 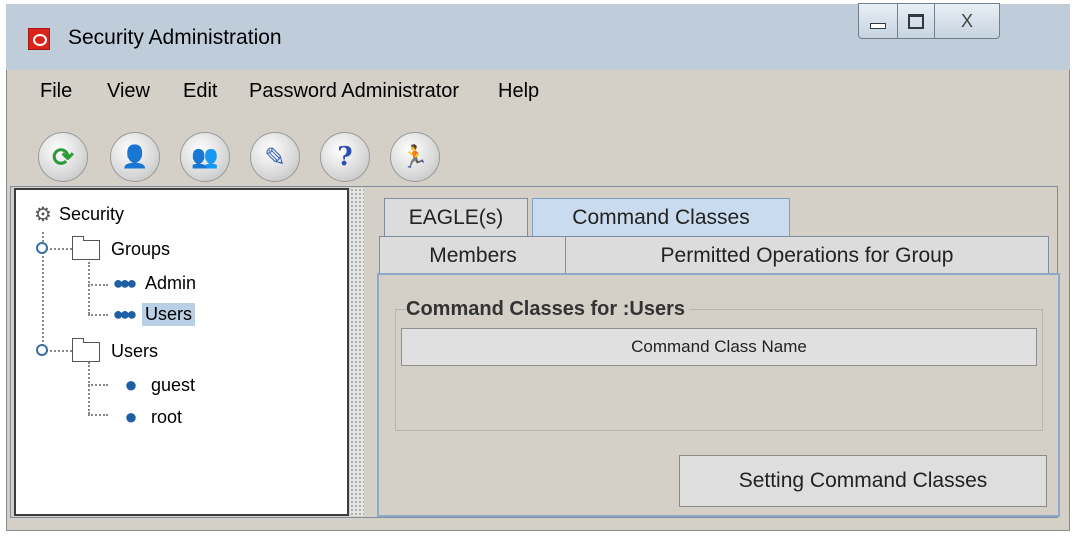 I want to click on tree-node-security: ⚙ Security, so click(x=80, y=214).